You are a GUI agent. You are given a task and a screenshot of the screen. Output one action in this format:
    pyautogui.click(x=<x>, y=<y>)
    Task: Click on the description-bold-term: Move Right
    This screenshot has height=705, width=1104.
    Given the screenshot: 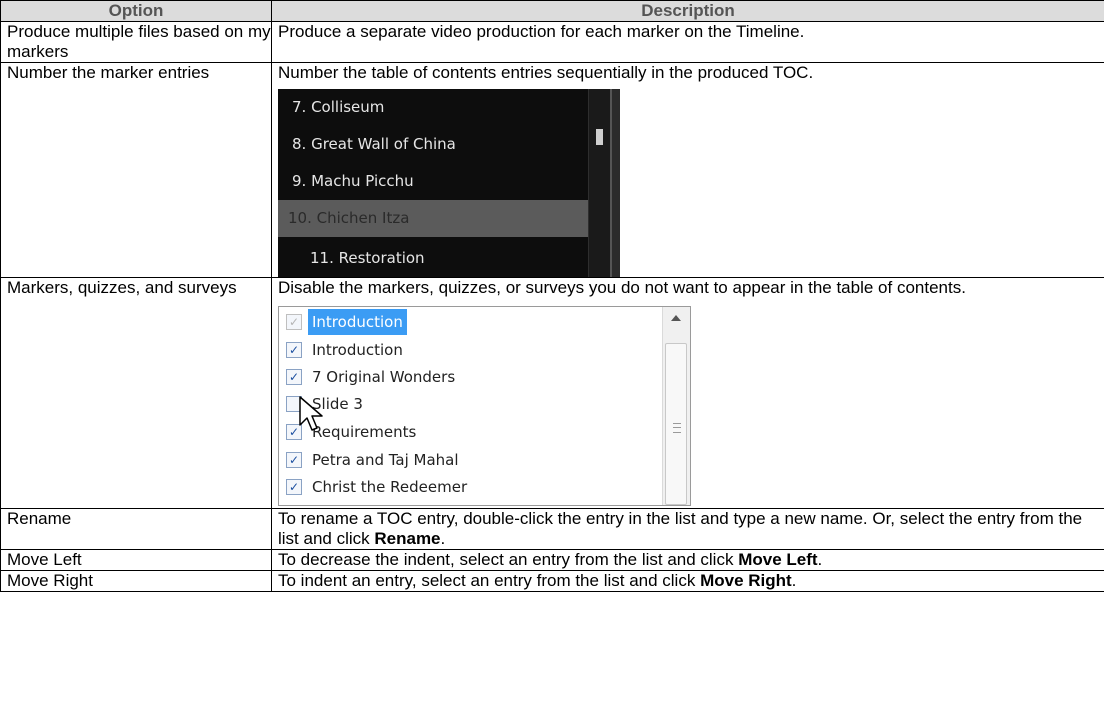 What is the action you would take?
    pyautogui.click(x=746, y=580)
    